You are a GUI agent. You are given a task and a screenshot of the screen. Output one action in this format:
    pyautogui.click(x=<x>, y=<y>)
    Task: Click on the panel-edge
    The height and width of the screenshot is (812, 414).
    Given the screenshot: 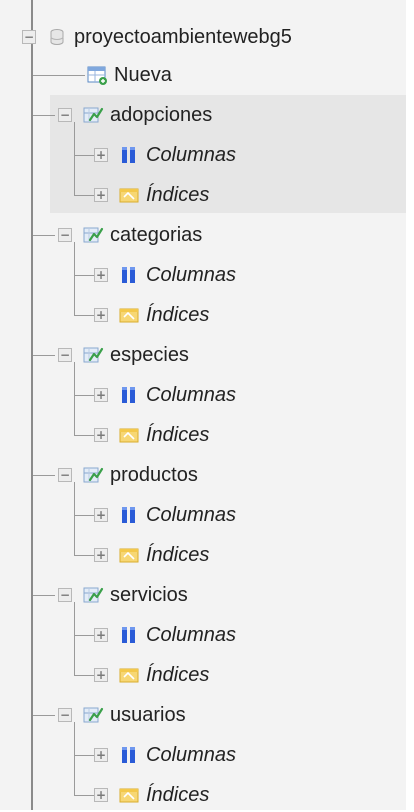 What is the action you would take?
    pyautogui.click(x=410, y=405)
    